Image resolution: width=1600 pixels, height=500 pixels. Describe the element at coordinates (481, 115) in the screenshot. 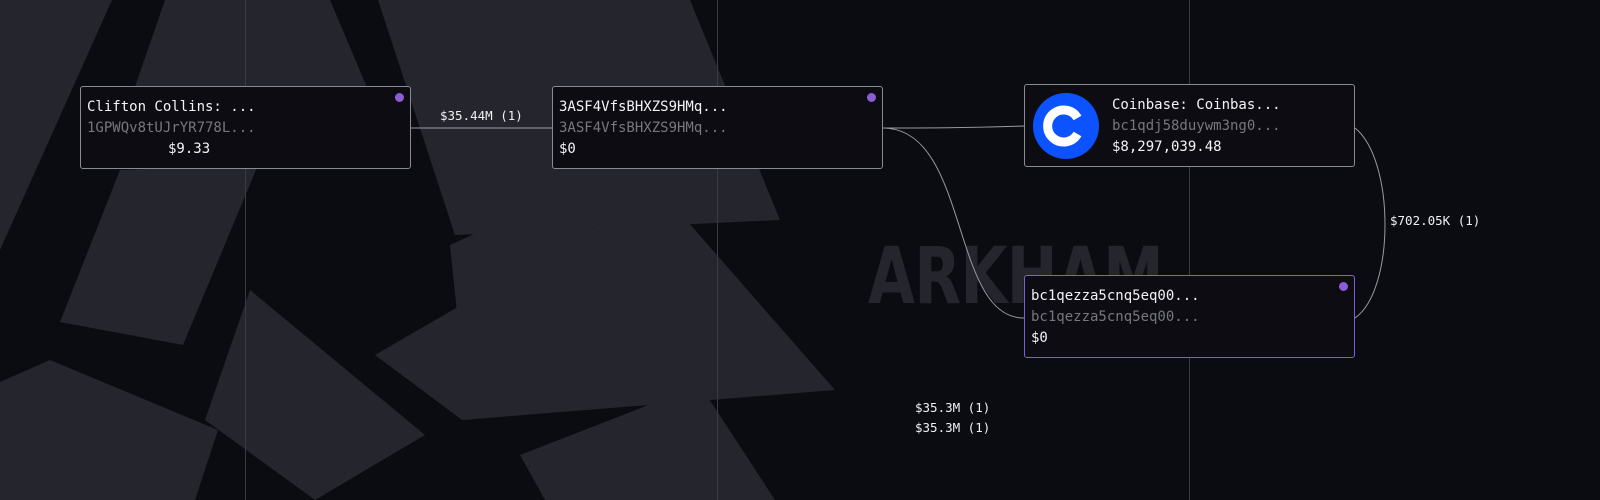

I see `edge-label-transfer: $35.44M (1)` at that location.